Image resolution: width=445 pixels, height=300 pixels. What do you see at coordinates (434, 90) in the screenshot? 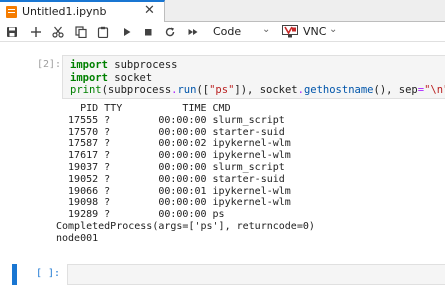
I see `string-literal: "\n"` at bounding box center [434, 90].